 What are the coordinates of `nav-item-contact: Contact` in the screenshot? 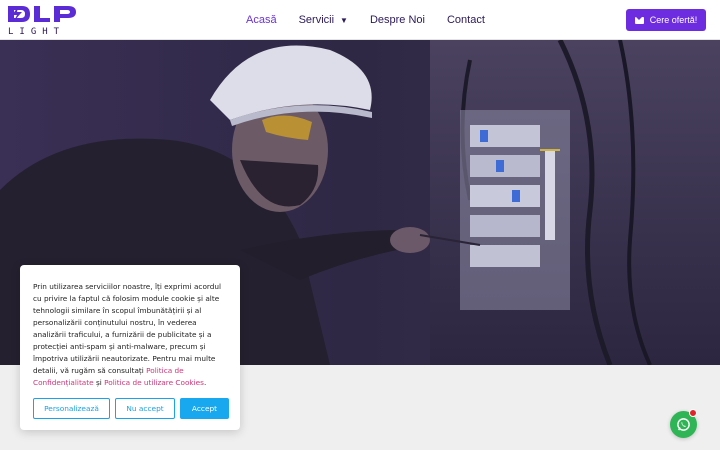 It's located at (466, 20).